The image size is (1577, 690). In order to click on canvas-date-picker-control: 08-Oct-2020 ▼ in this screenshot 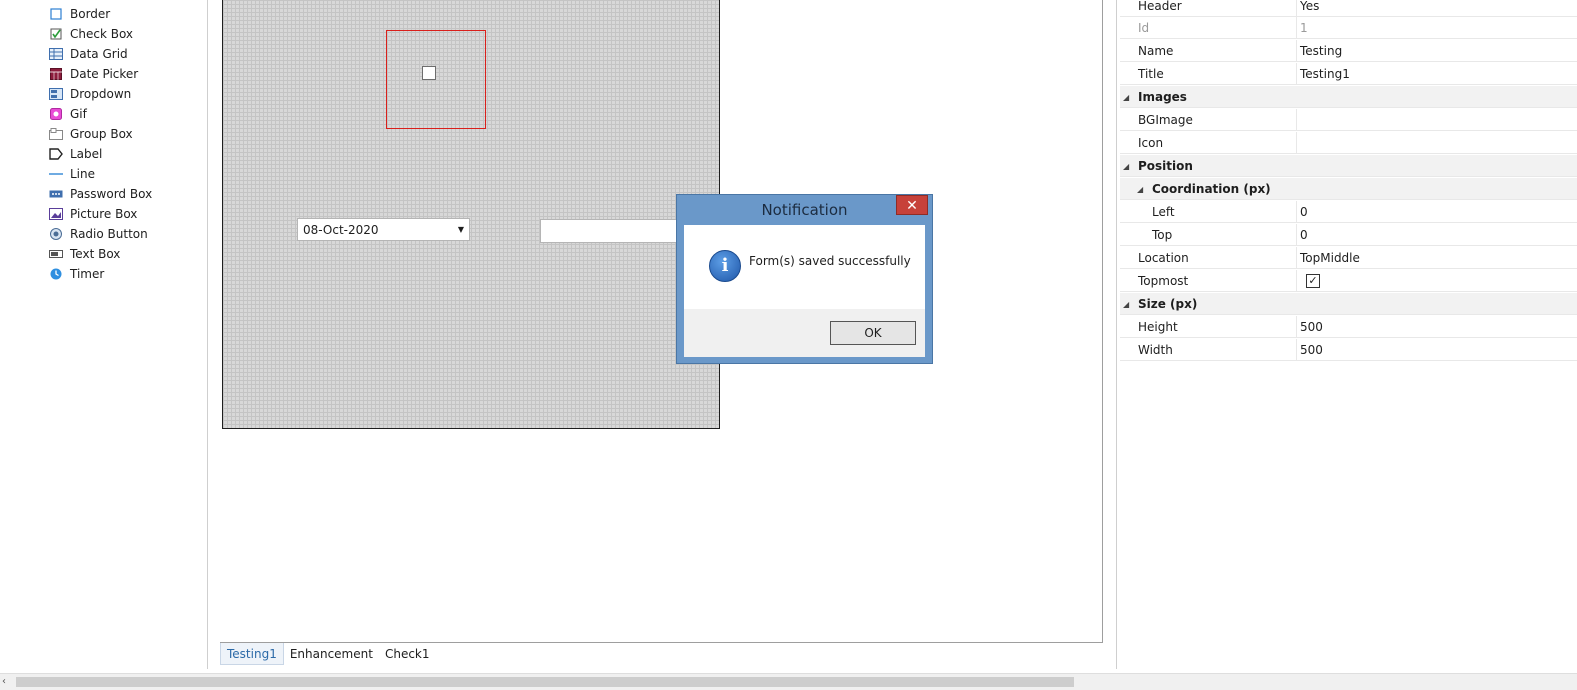, I will do `click(383, 229)`.